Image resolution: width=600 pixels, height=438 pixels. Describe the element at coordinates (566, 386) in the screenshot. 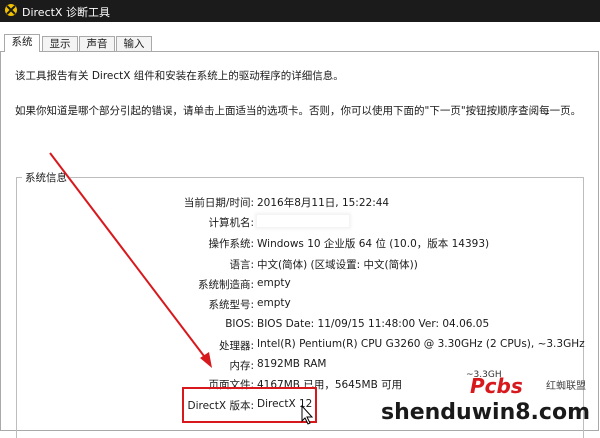

I see `watermark-small-text: 红蜘联盟` at that location.